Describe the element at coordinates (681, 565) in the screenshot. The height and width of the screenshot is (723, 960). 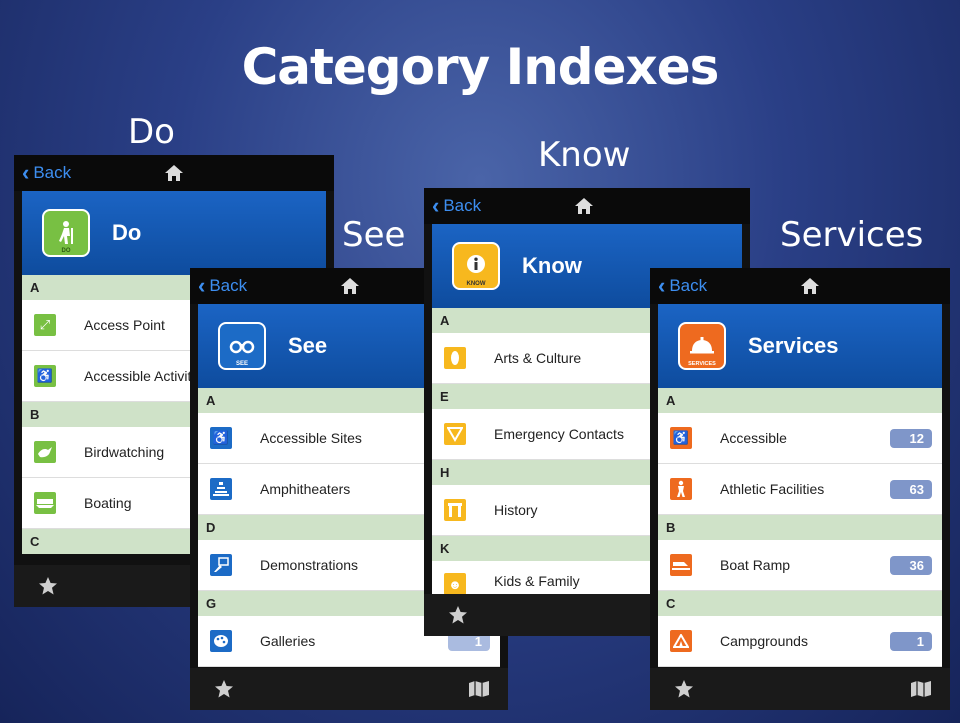
I see `boat-ramp-icon` at that location.